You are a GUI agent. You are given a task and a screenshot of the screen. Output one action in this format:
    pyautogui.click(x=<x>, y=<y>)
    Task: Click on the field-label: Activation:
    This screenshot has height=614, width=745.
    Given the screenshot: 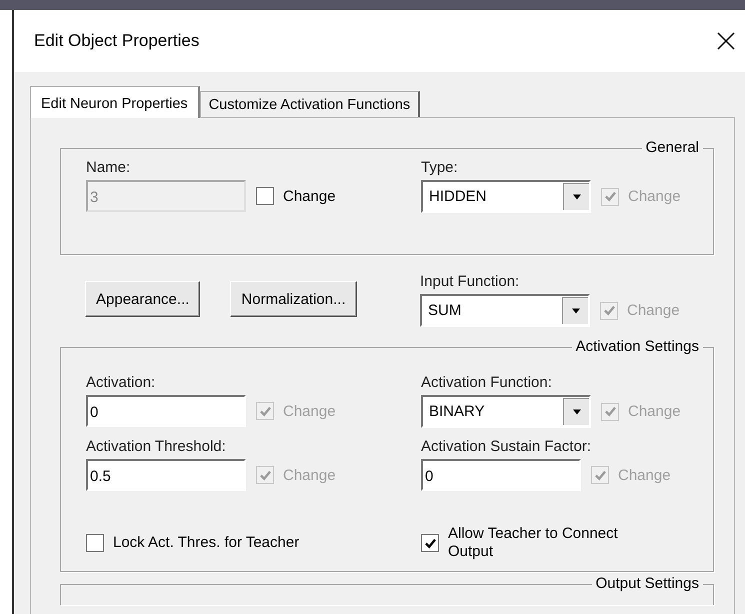 What is the action you would take?
    pyautogui.click(x=121, y=382)
    